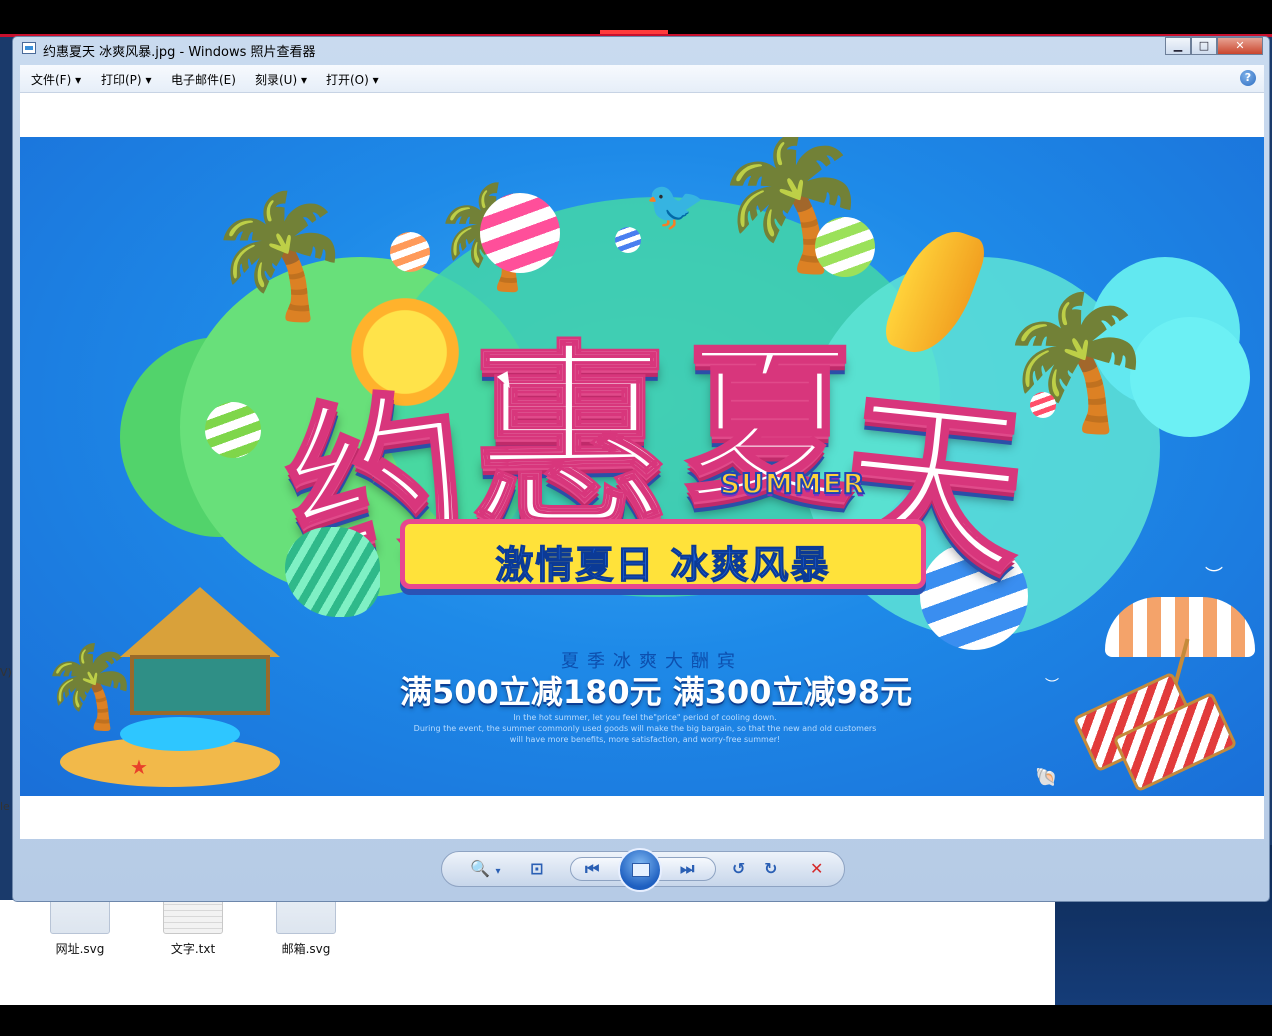 The height and width of the screenshot is (1036, 1272). I want to click on menu-file-label: 文件(F), so click(51, 80).